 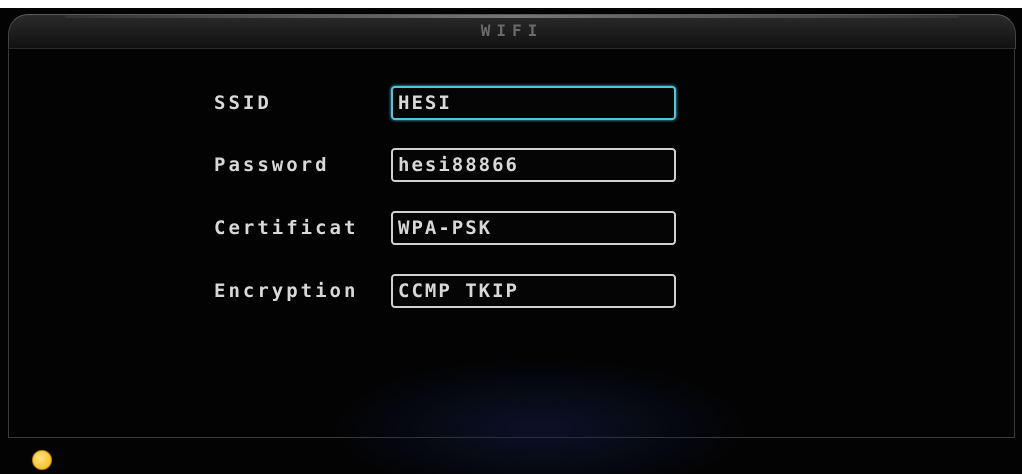 I want to click on ssid-input, so click(x=533, y=103).